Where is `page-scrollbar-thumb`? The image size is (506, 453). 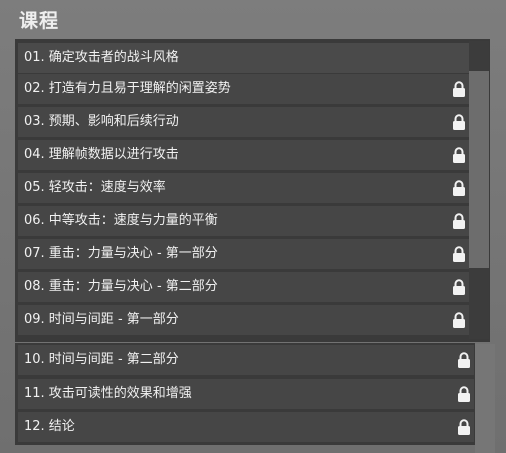
page-scrollbar-thumb is located at coordinates (485, 398).